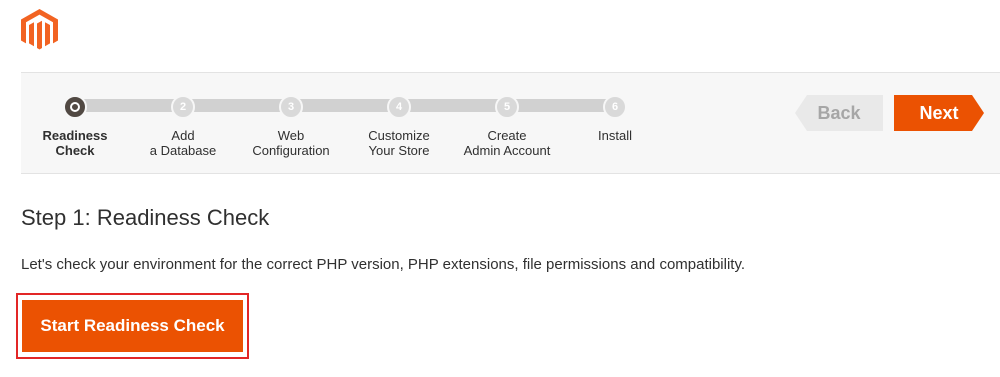  Describe the element at coordinates (291, 143) in the screenshot. I see `step-3-label: Web Configuration` at that location.